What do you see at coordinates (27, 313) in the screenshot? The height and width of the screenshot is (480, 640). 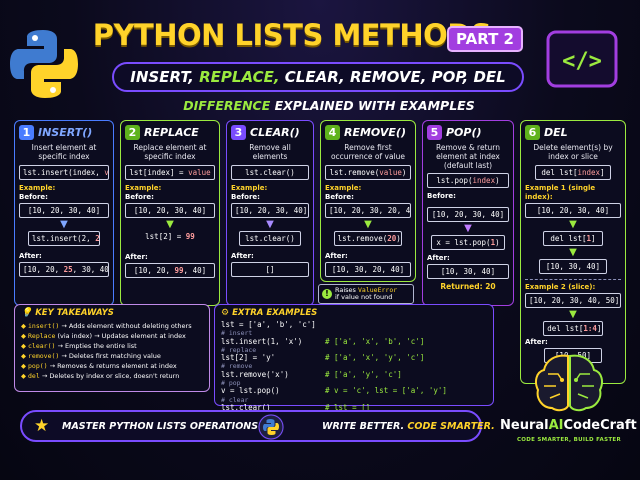 I see `lightbulb-icon: 💡` at bounding box center [27, 313].